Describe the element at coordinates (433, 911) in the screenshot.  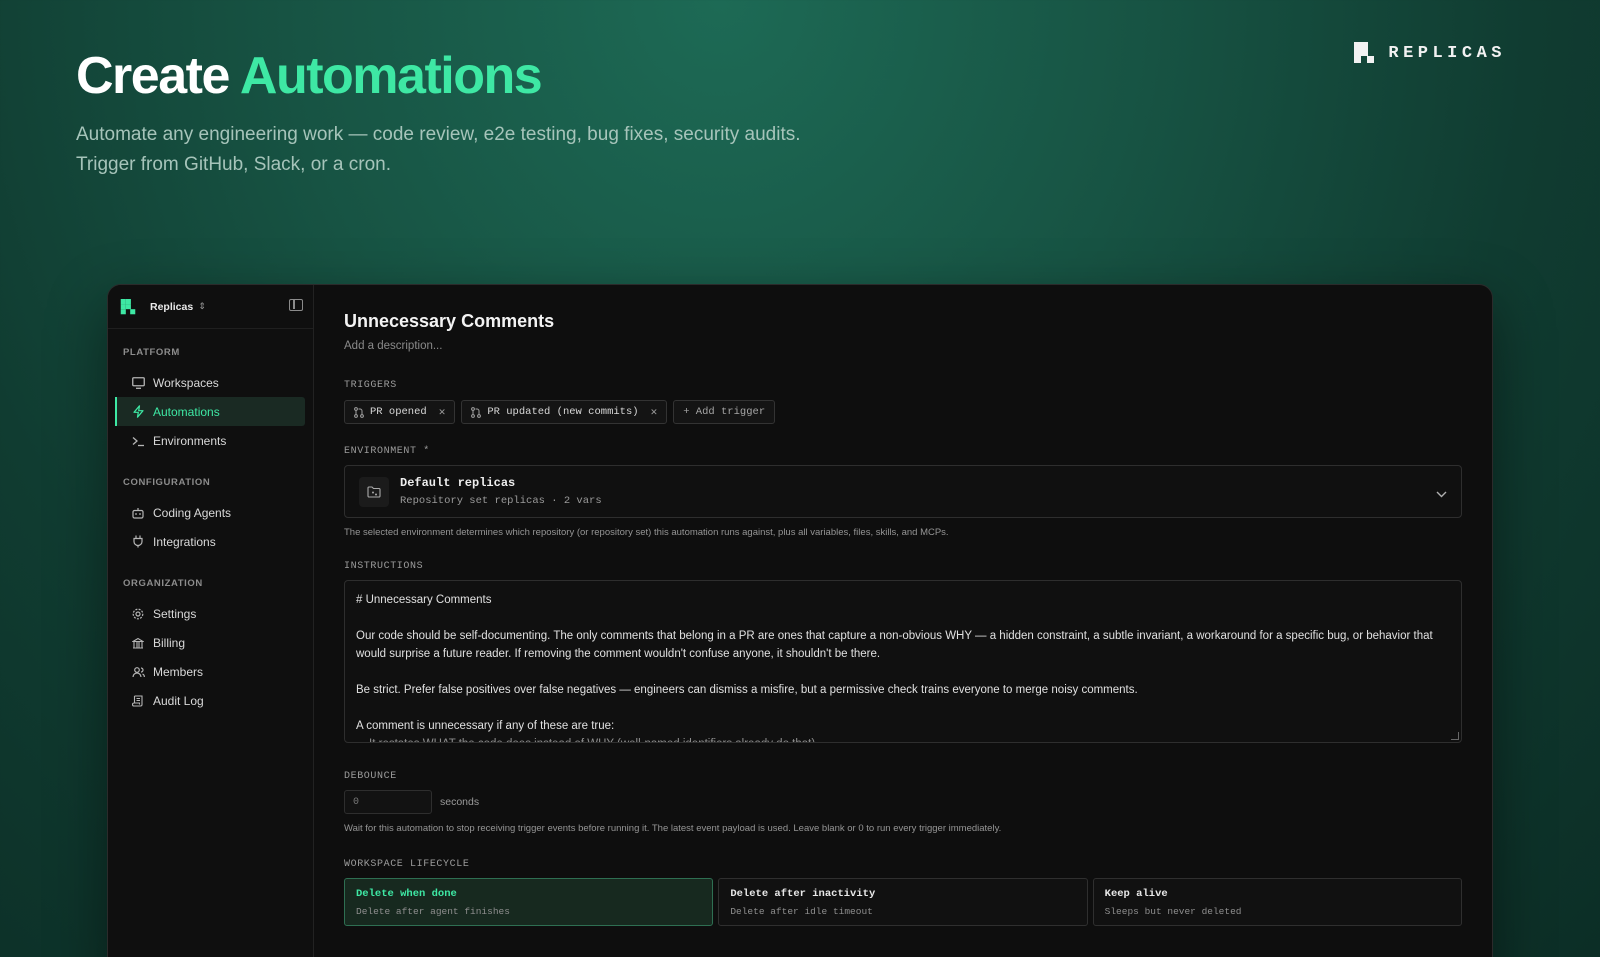
I see `lifecycle-option-desc: Delete after agent finishes` at that location.